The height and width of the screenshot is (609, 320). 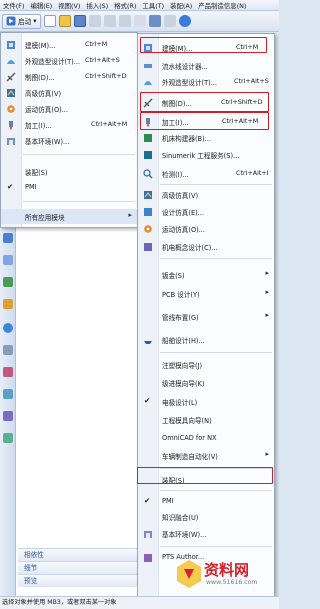 I want to click on watermark: 资料网 www.51616.com, so click(x=226, y=576).